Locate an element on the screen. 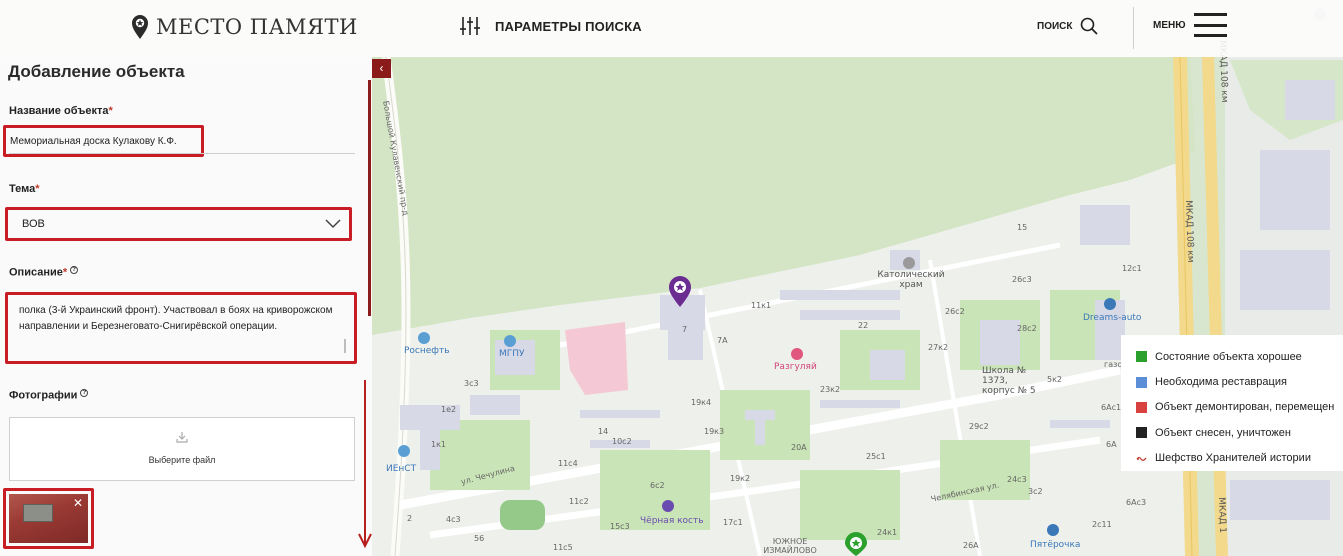 This screenshot has height=556, width=1343. map-label-house: 1е2 is located at coordinates (449, 409).